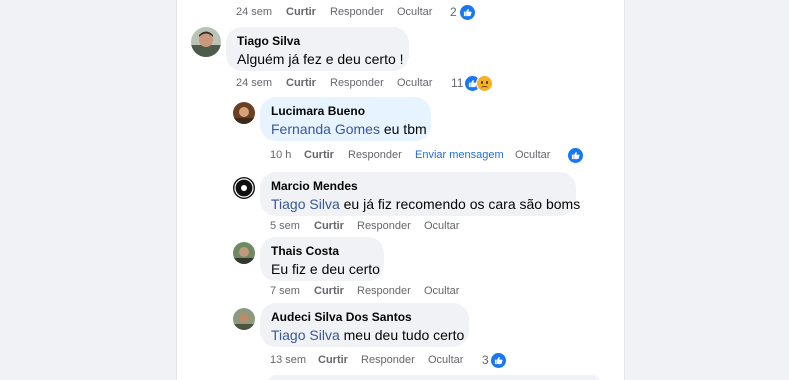 The image size is (789, 380). Describe the element at coordinates (459, 155) in the screenshot. I see `send-message-button: Enviar mensagem` at that location.